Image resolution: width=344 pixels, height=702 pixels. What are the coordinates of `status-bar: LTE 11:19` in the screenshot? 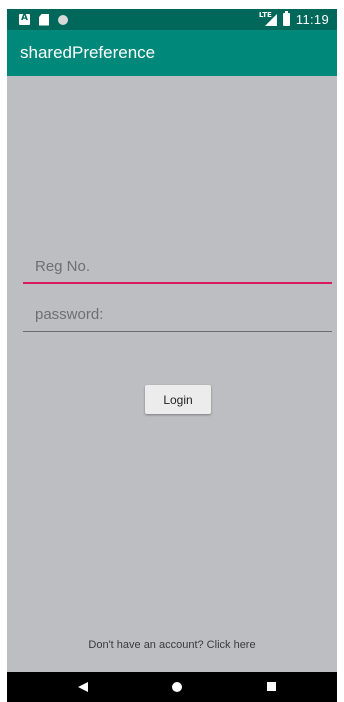 It's located at (172, 19).